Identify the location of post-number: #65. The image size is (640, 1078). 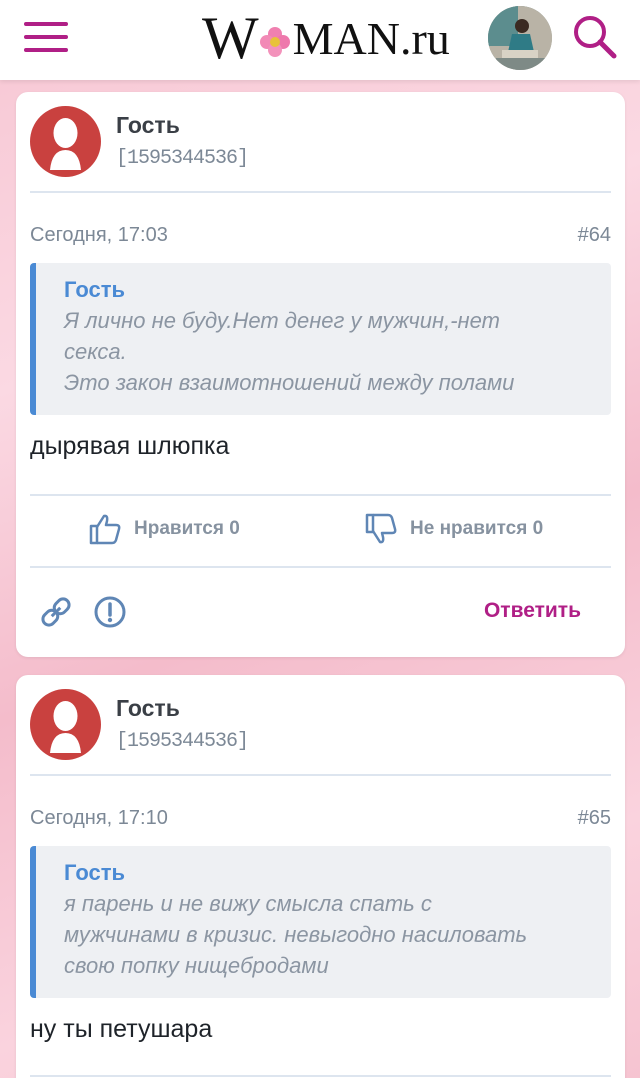
(594, 818).